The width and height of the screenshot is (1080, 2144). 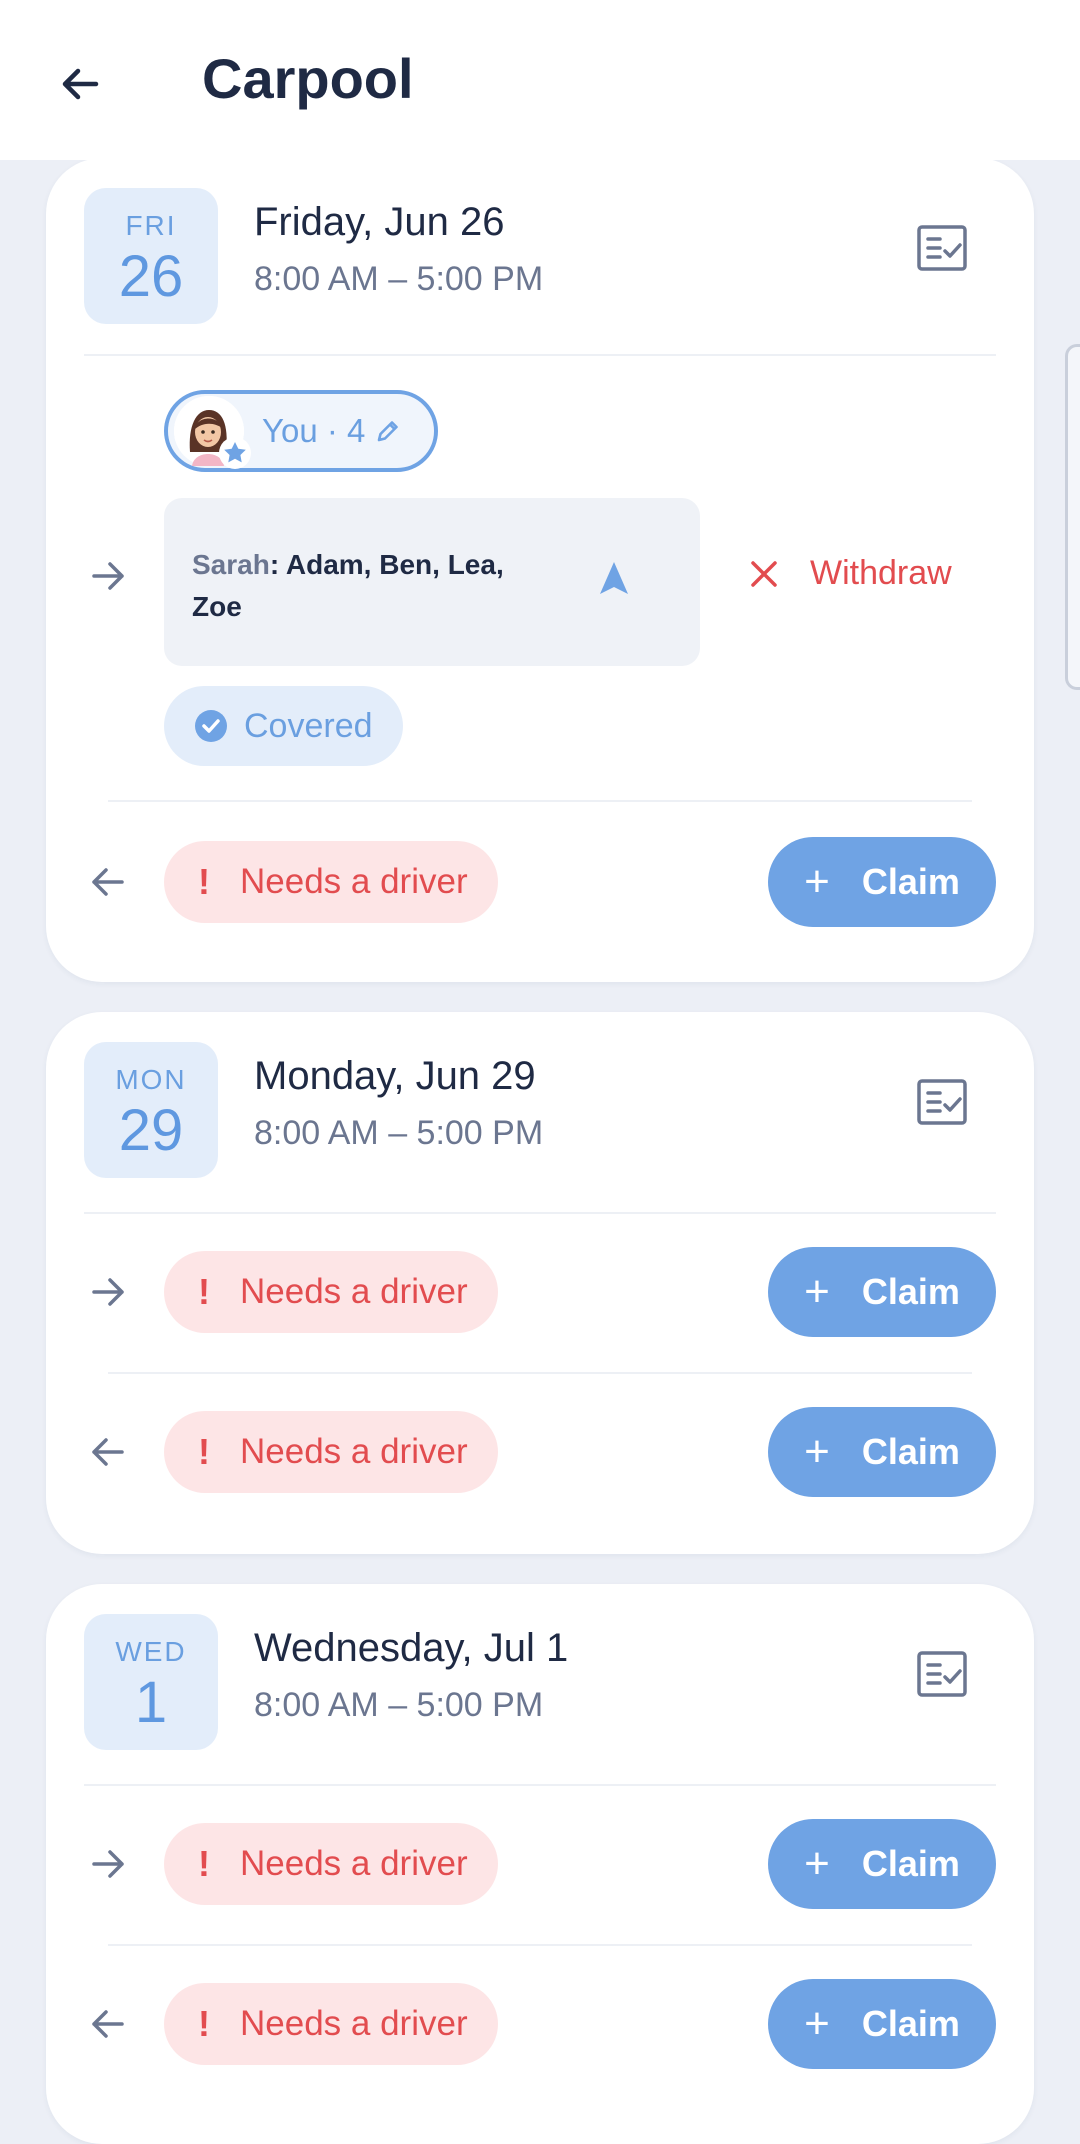 What do you see at coordinates (211, 726) in the screenshot?
I see `check-circle-icon` at bounding box center [211, 726].